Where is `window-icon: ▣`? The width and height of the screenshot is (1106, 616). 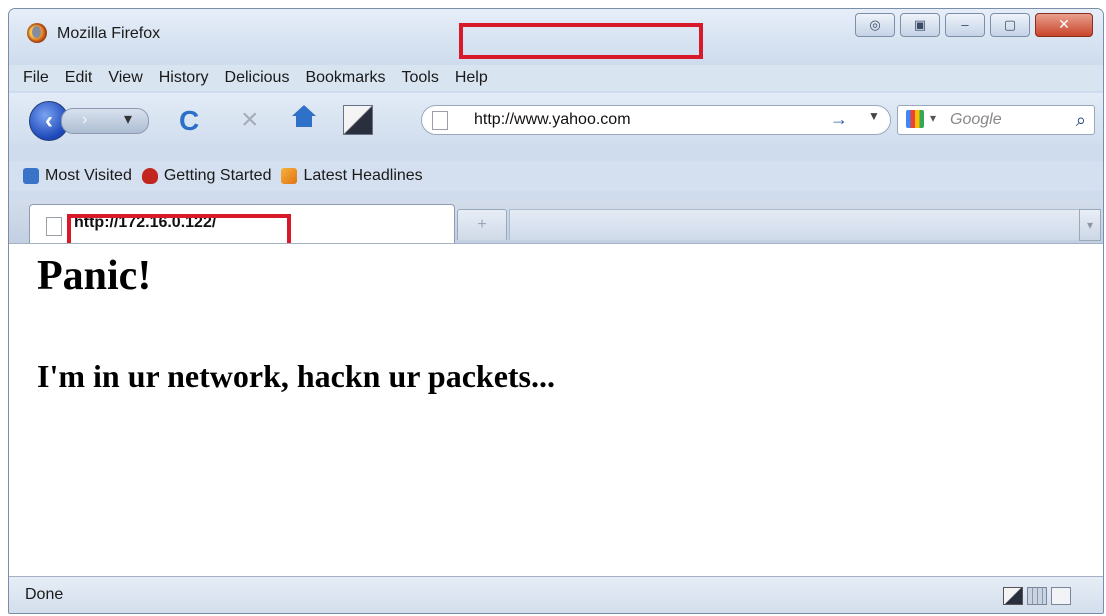
window-icon: ▣ is located at coordinates (920, 24).